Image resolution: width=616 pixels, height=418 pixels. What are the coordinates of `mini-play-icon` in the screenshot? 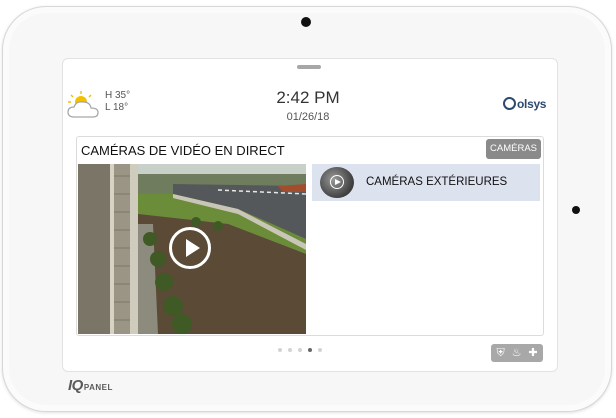 It's located at (337, 182).